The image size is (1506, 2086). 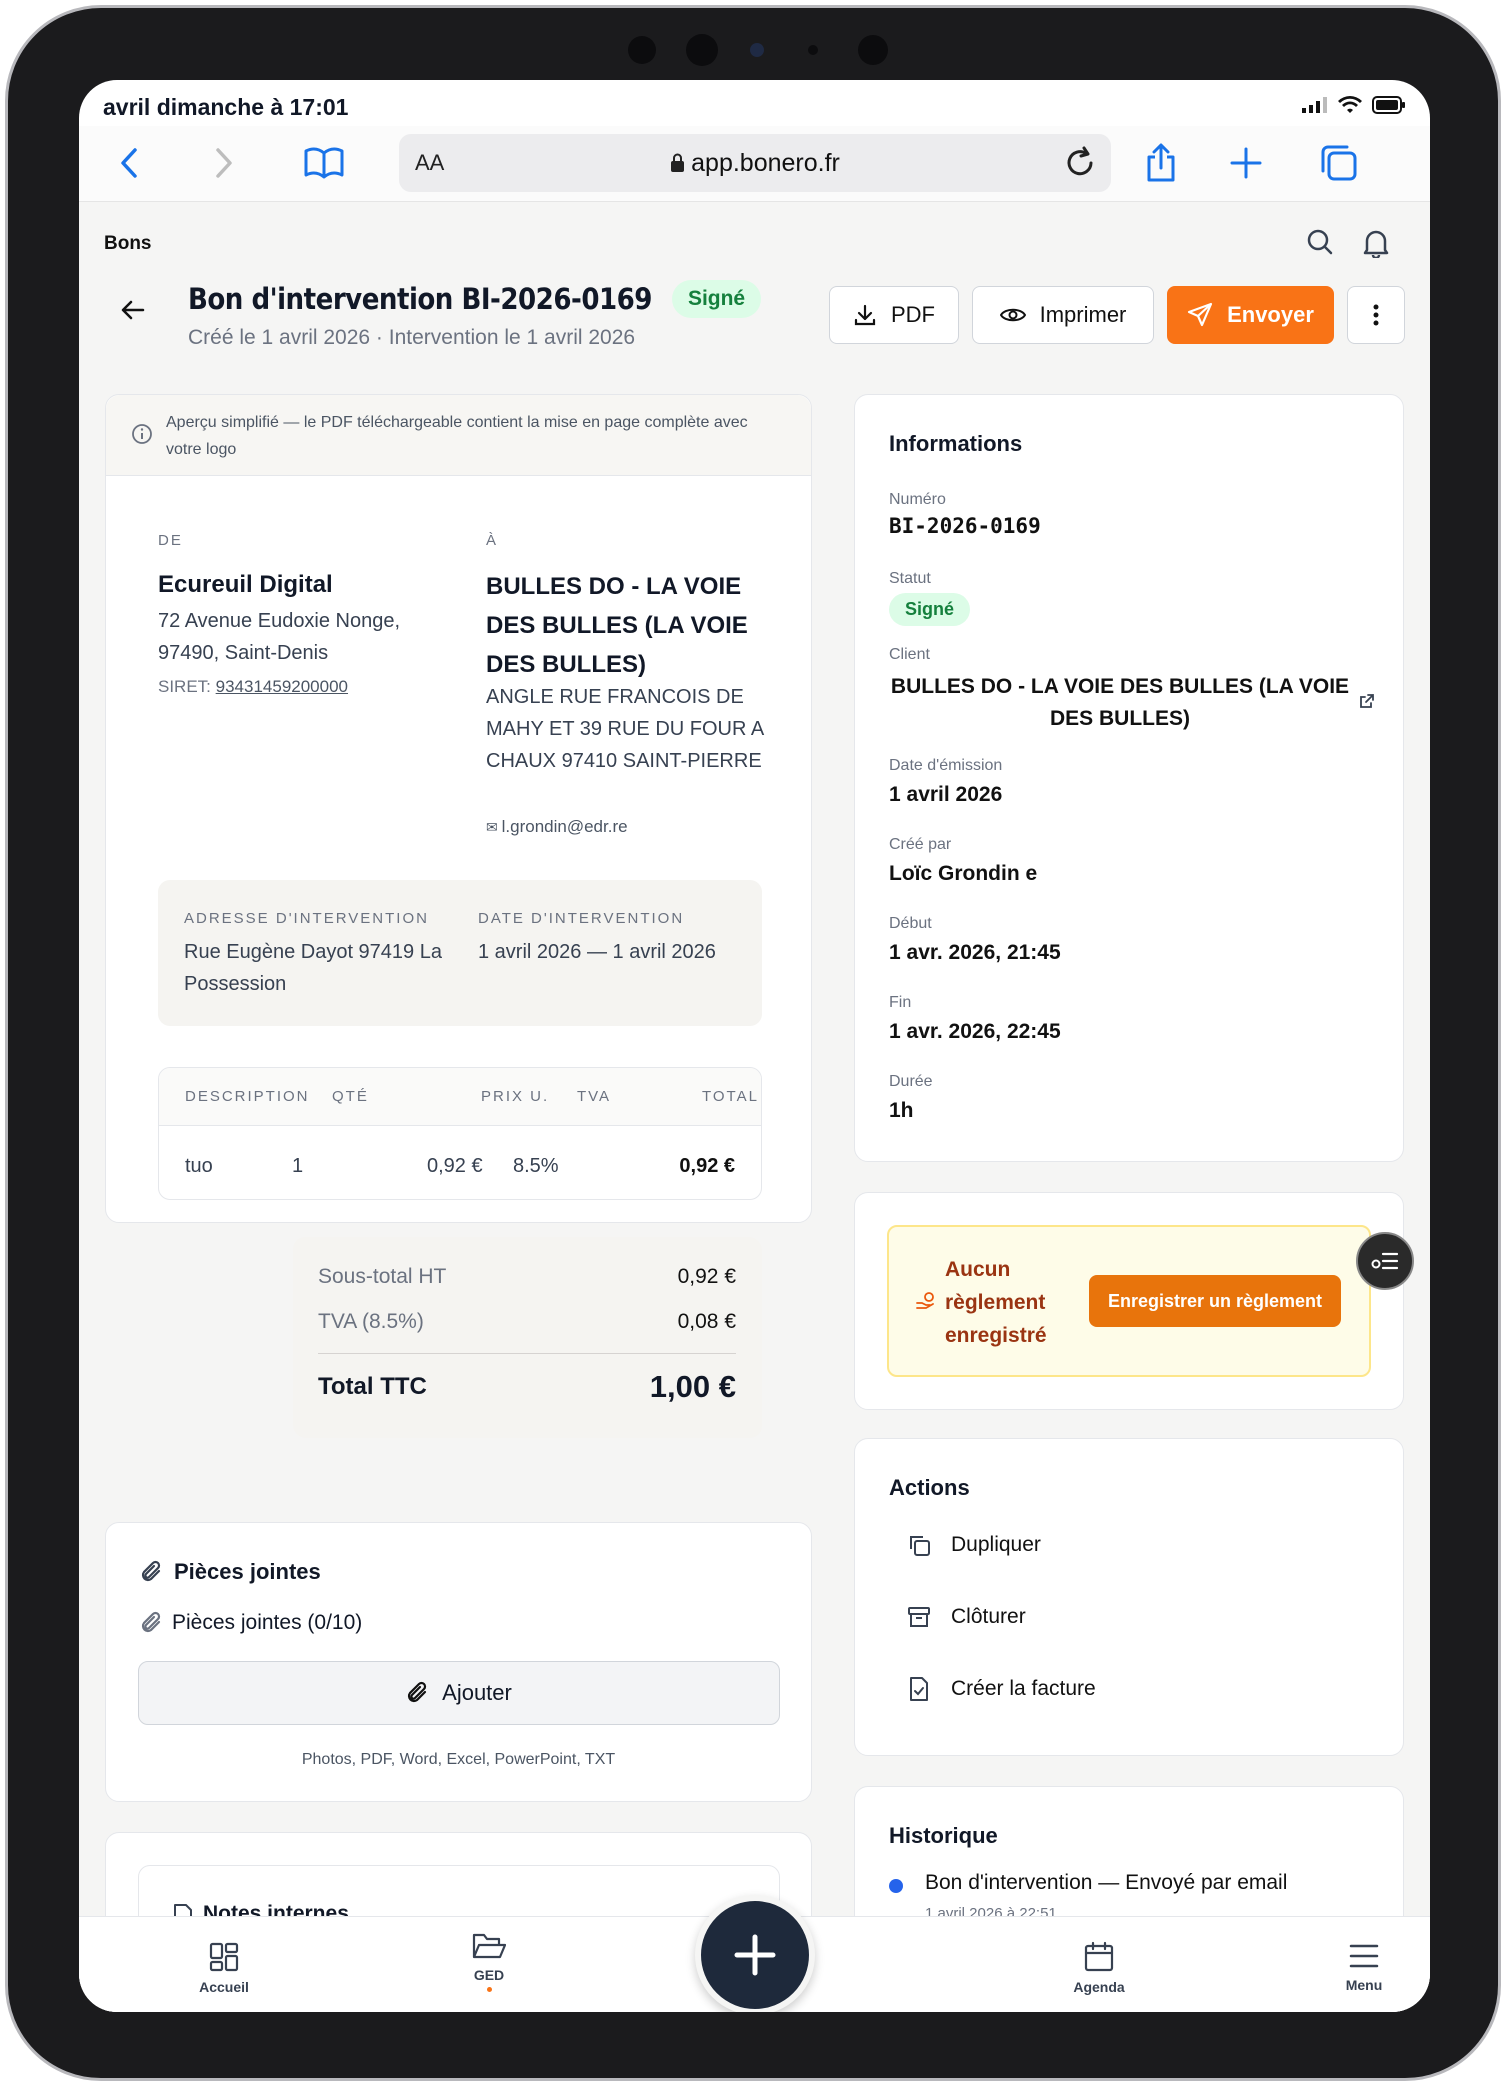 What do you see at coordinates (1081, 165) in the screenshot?
I see `reload-button` at bounding box center [1081, 165].